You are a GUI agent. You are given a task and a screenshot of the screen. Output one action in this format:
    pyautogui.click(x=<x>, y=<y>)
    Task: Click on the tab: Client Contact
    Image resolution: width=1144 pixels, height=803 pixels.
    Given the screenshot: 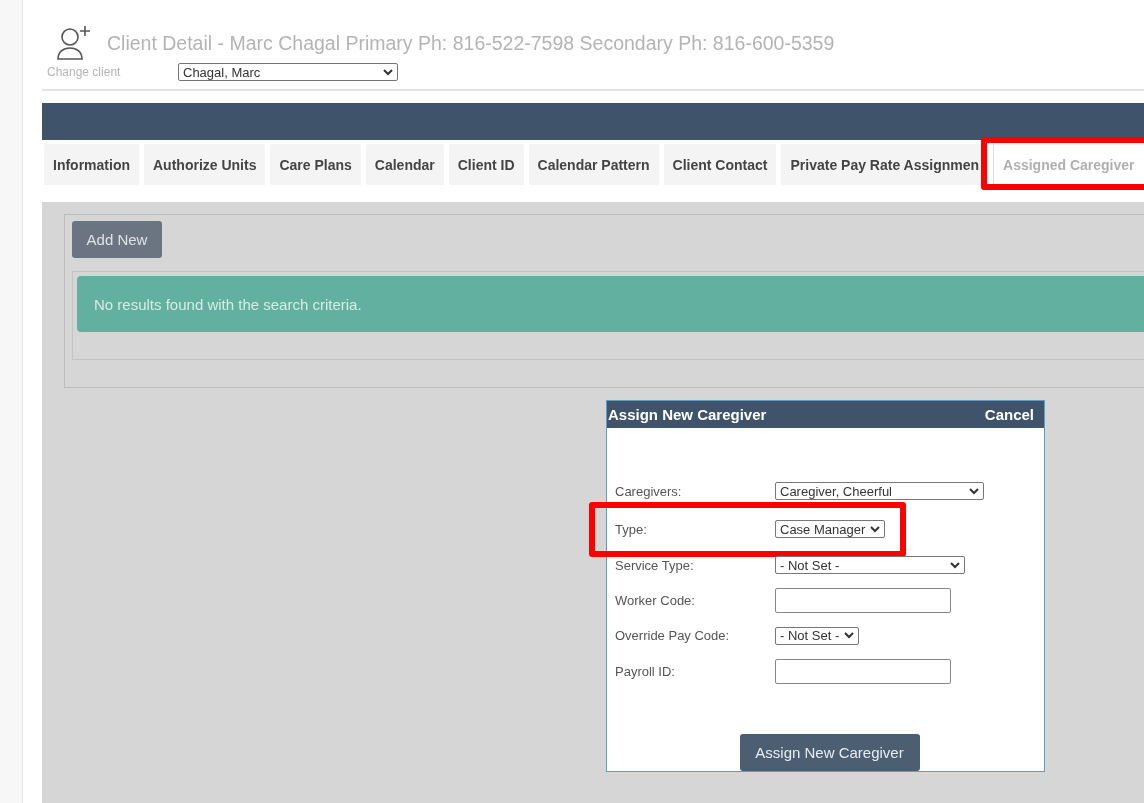 What is the action you would take?
    pyautogui.click(x=720, y=164)
    